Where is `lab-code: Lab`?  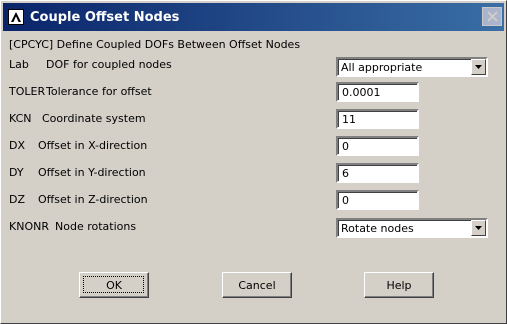 lab-code: Lab is located at coordinates (19, 64).